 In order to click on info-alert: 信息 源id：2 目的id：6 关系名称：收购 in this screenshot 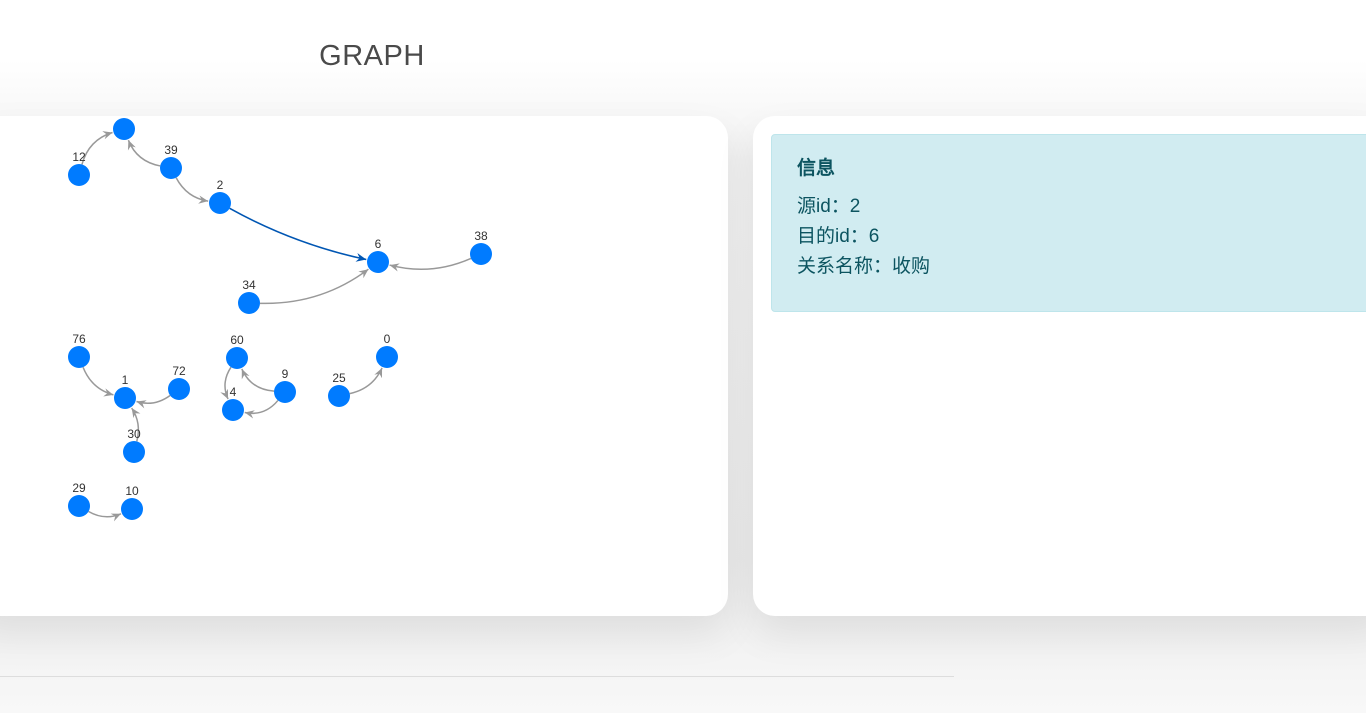, I will do `click(1068, 223)`.